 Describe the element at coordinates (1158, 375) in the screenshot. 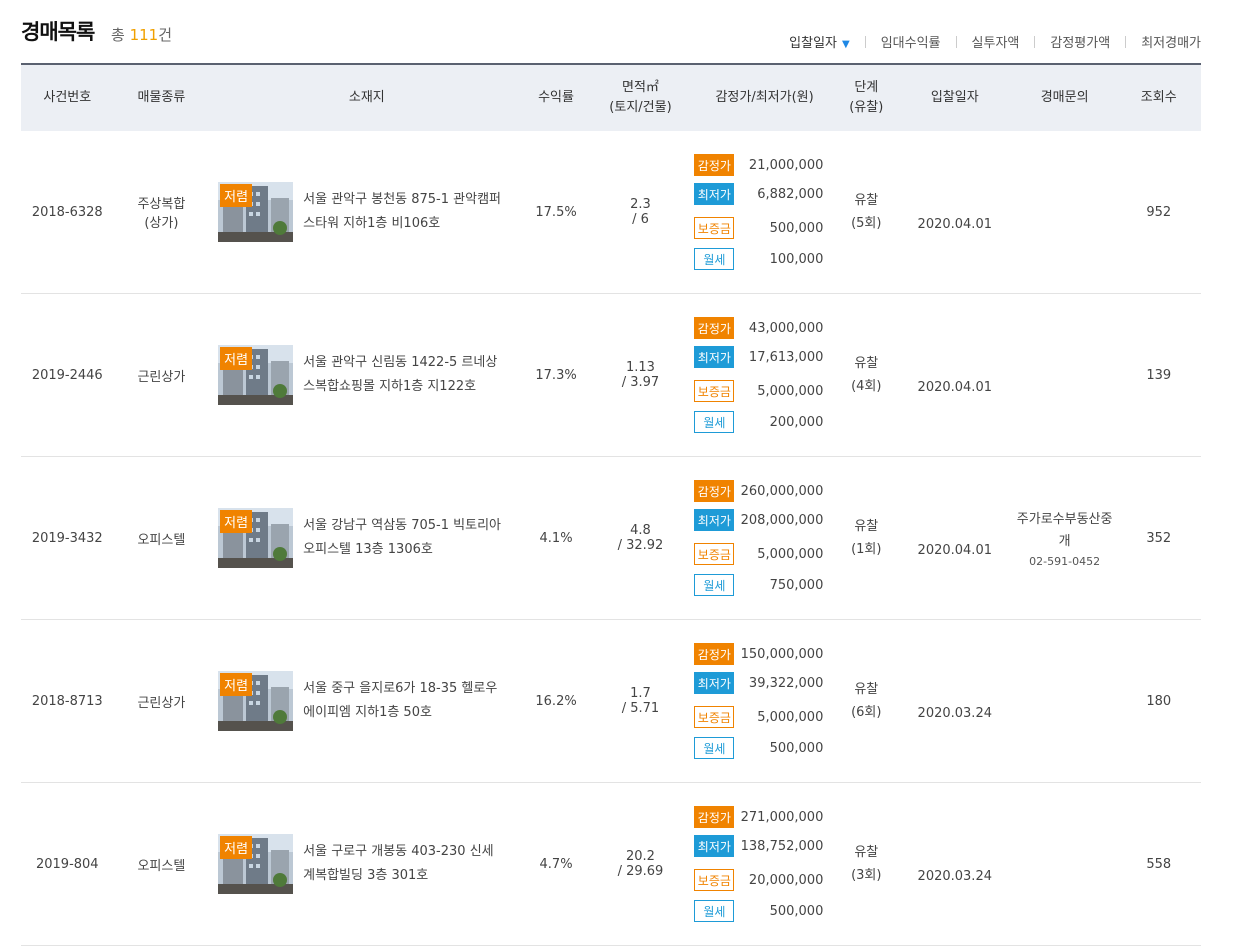

I see `view-count: 139` at that location.